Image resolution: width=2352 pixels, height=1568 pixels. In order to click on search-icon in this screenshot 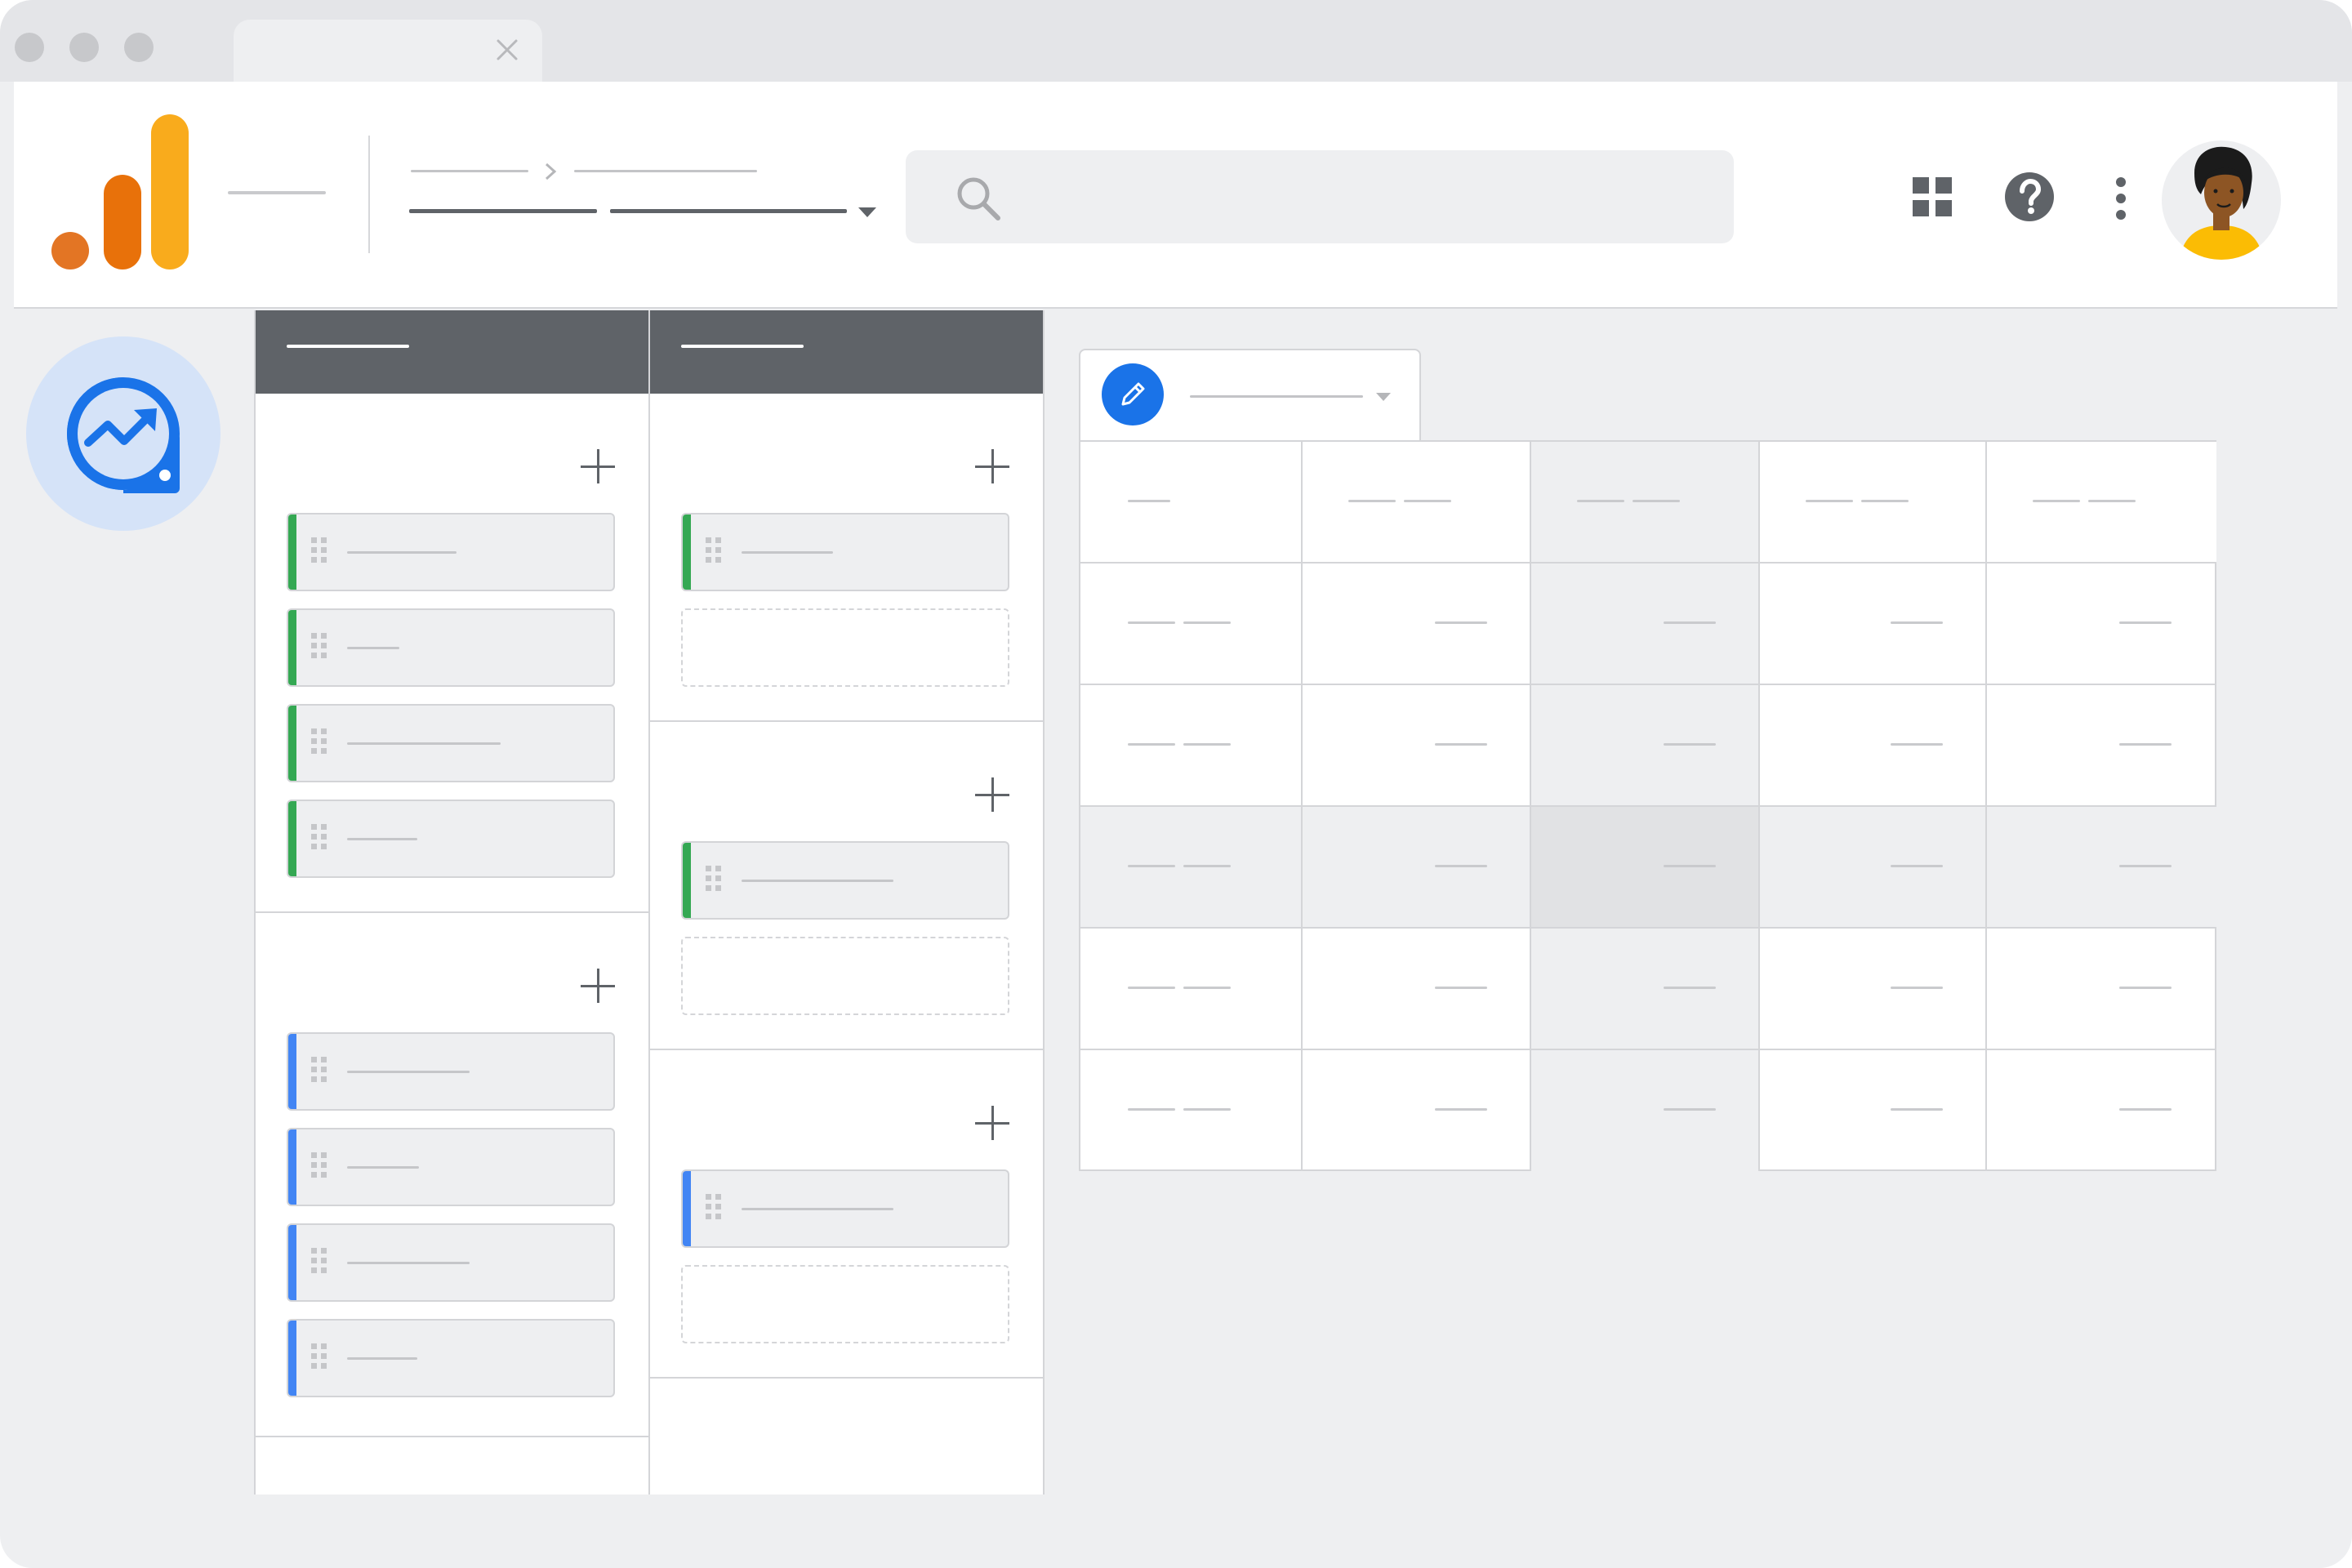, I will do `click(978, 198)`.